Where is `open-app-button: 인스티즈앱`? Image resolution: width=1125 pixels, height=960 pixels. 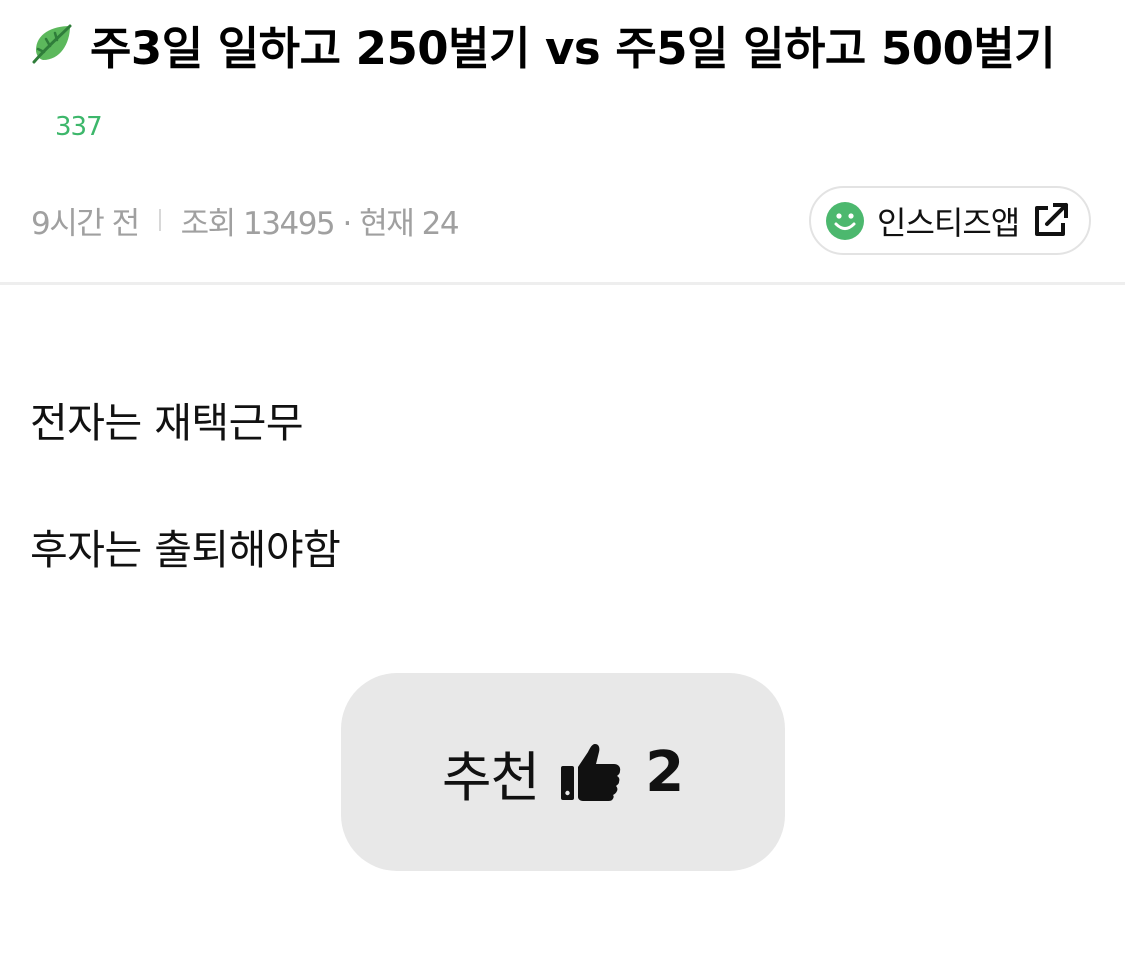
open-app-button: 인스티즈앱 is located at coordinates (950, 220).